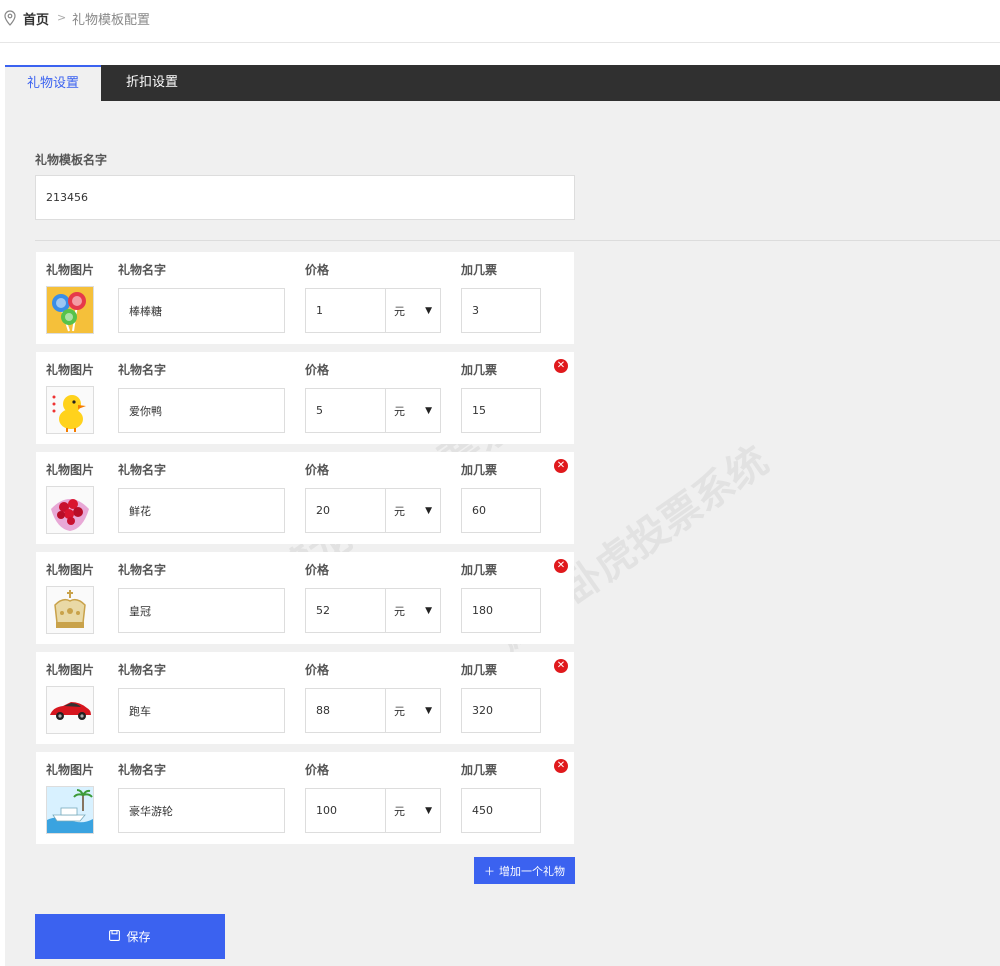  Describe the element at coordinates (70, 810) in the screenshot. I see `cruise-ship-icon` at that location.